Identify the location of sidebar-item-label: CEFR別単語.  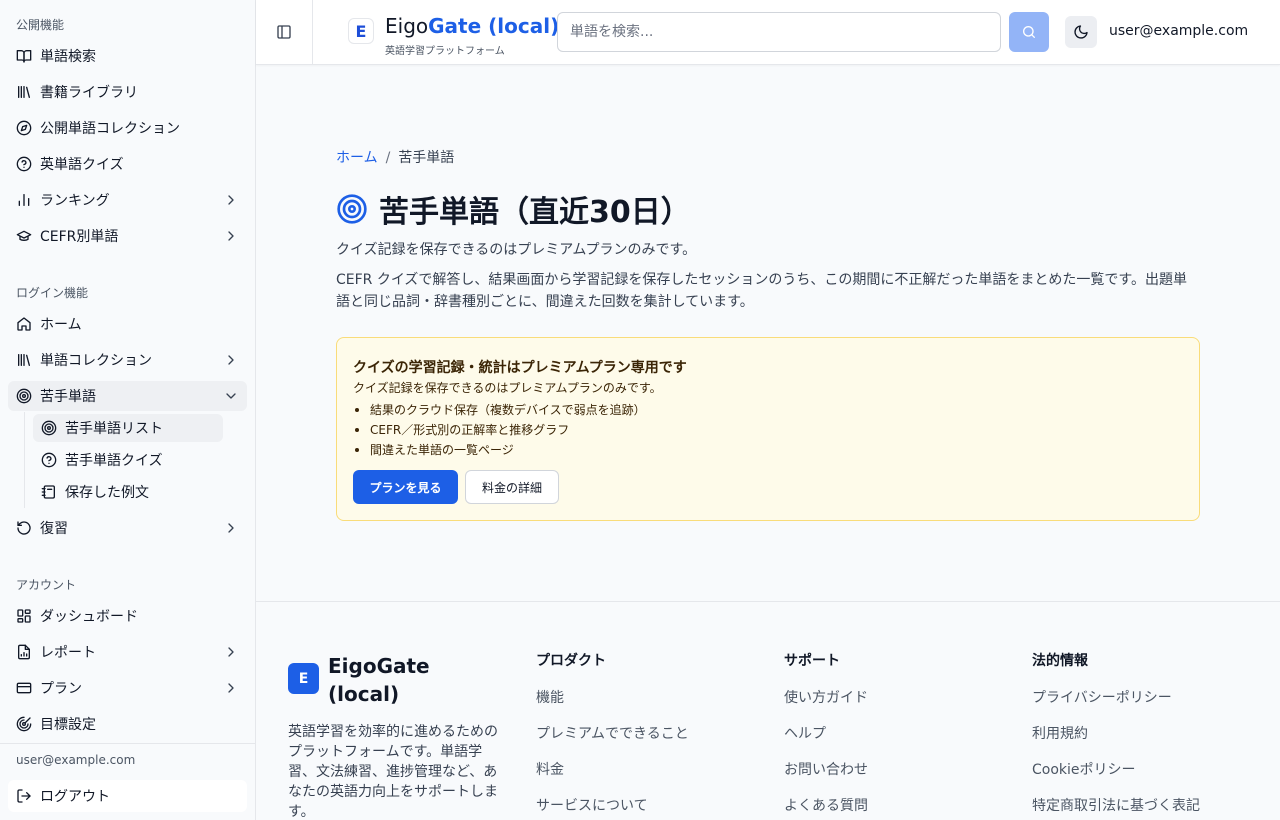
(79, 237).